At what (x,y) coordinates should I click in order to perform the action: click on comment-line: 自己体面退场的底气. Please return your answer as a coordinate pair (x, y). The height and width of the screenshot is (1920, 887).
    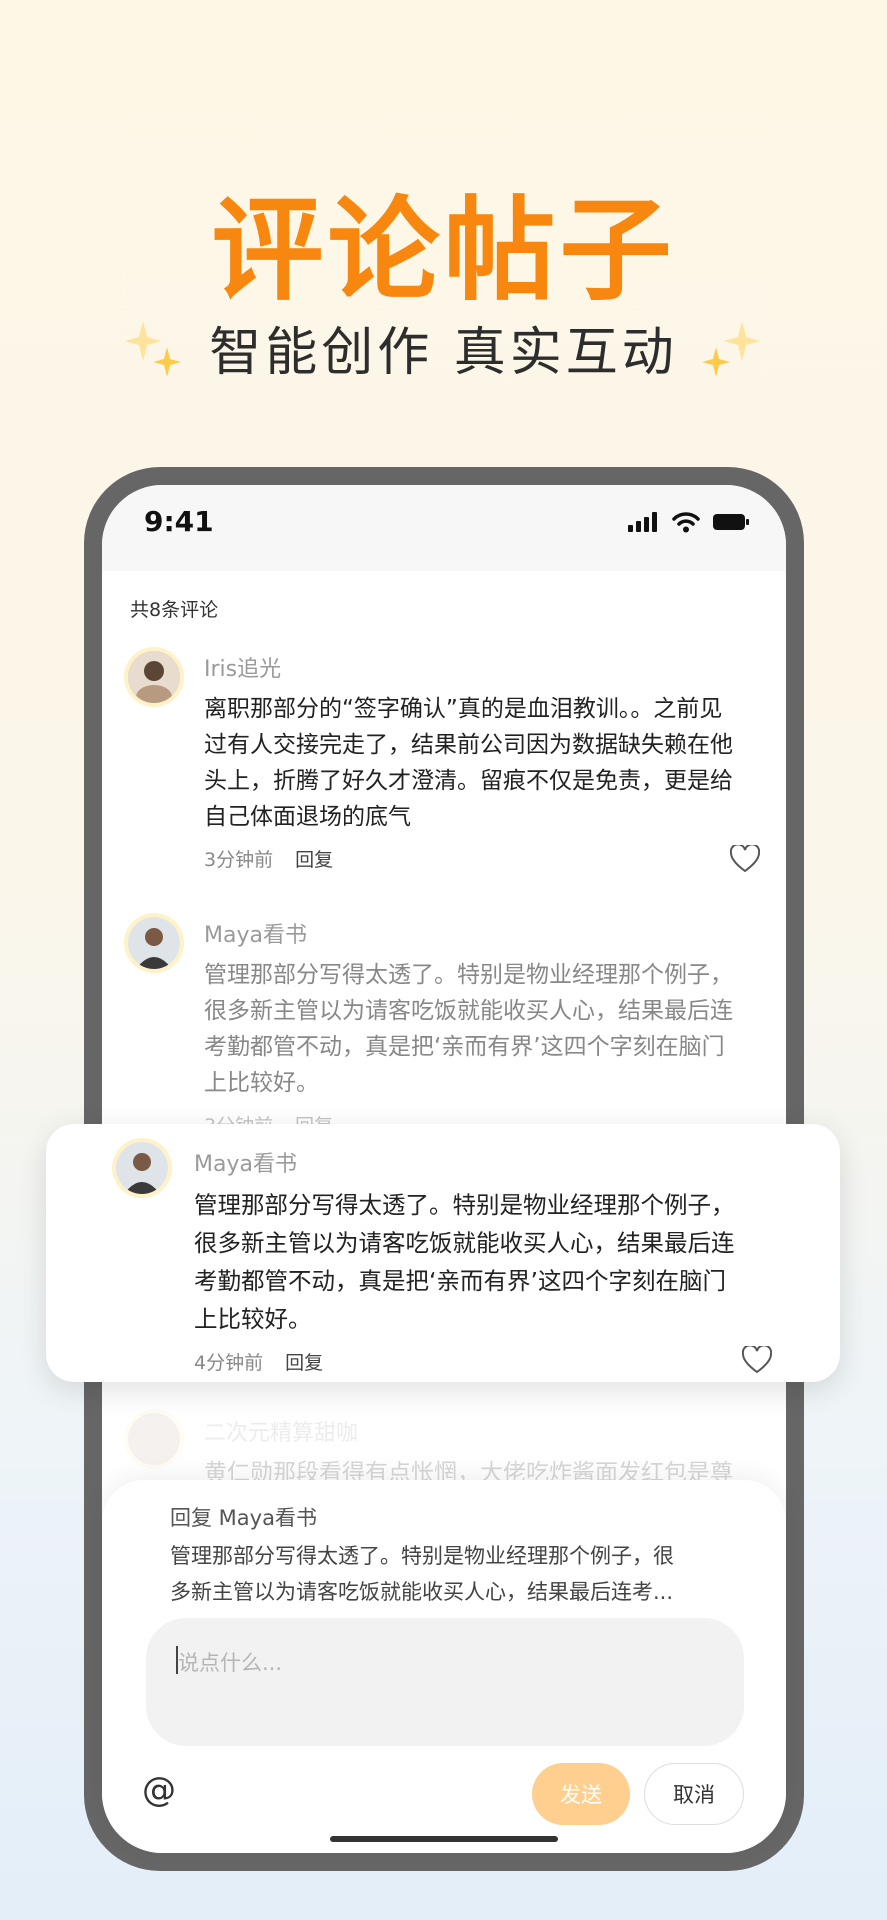
    Looking at the image, I should click on (307, 817).